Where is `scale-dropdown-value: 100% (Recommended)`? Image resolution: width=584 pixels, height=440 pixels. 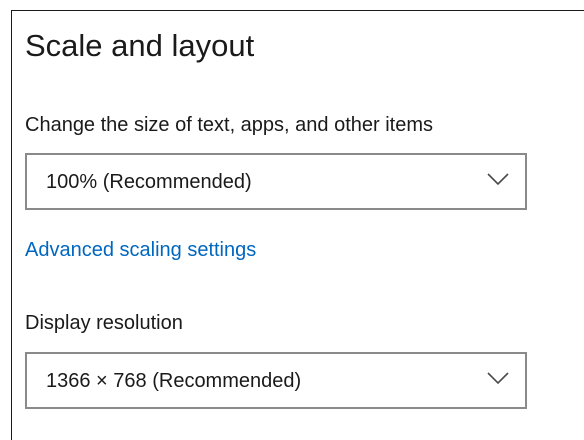
scale-dropdown-value: 100% (Recommended) is located at coordinates (149, 182).